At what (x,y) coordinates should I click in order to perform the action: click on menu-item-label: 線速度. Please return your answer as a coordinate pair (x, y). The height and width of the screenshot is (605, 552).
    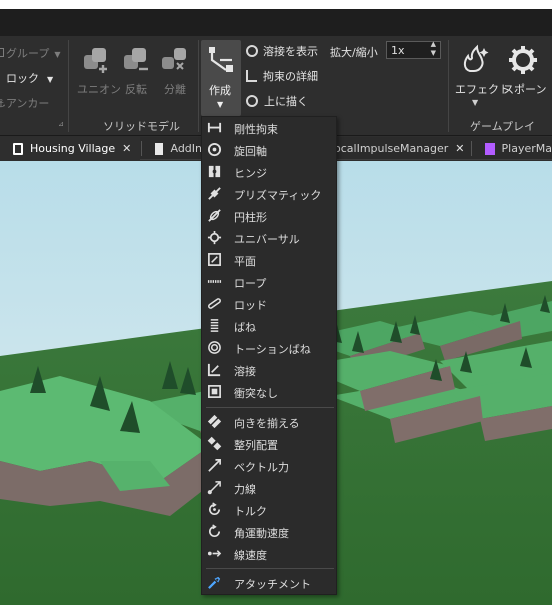
    Looking at the image, I should click on (250, 555).